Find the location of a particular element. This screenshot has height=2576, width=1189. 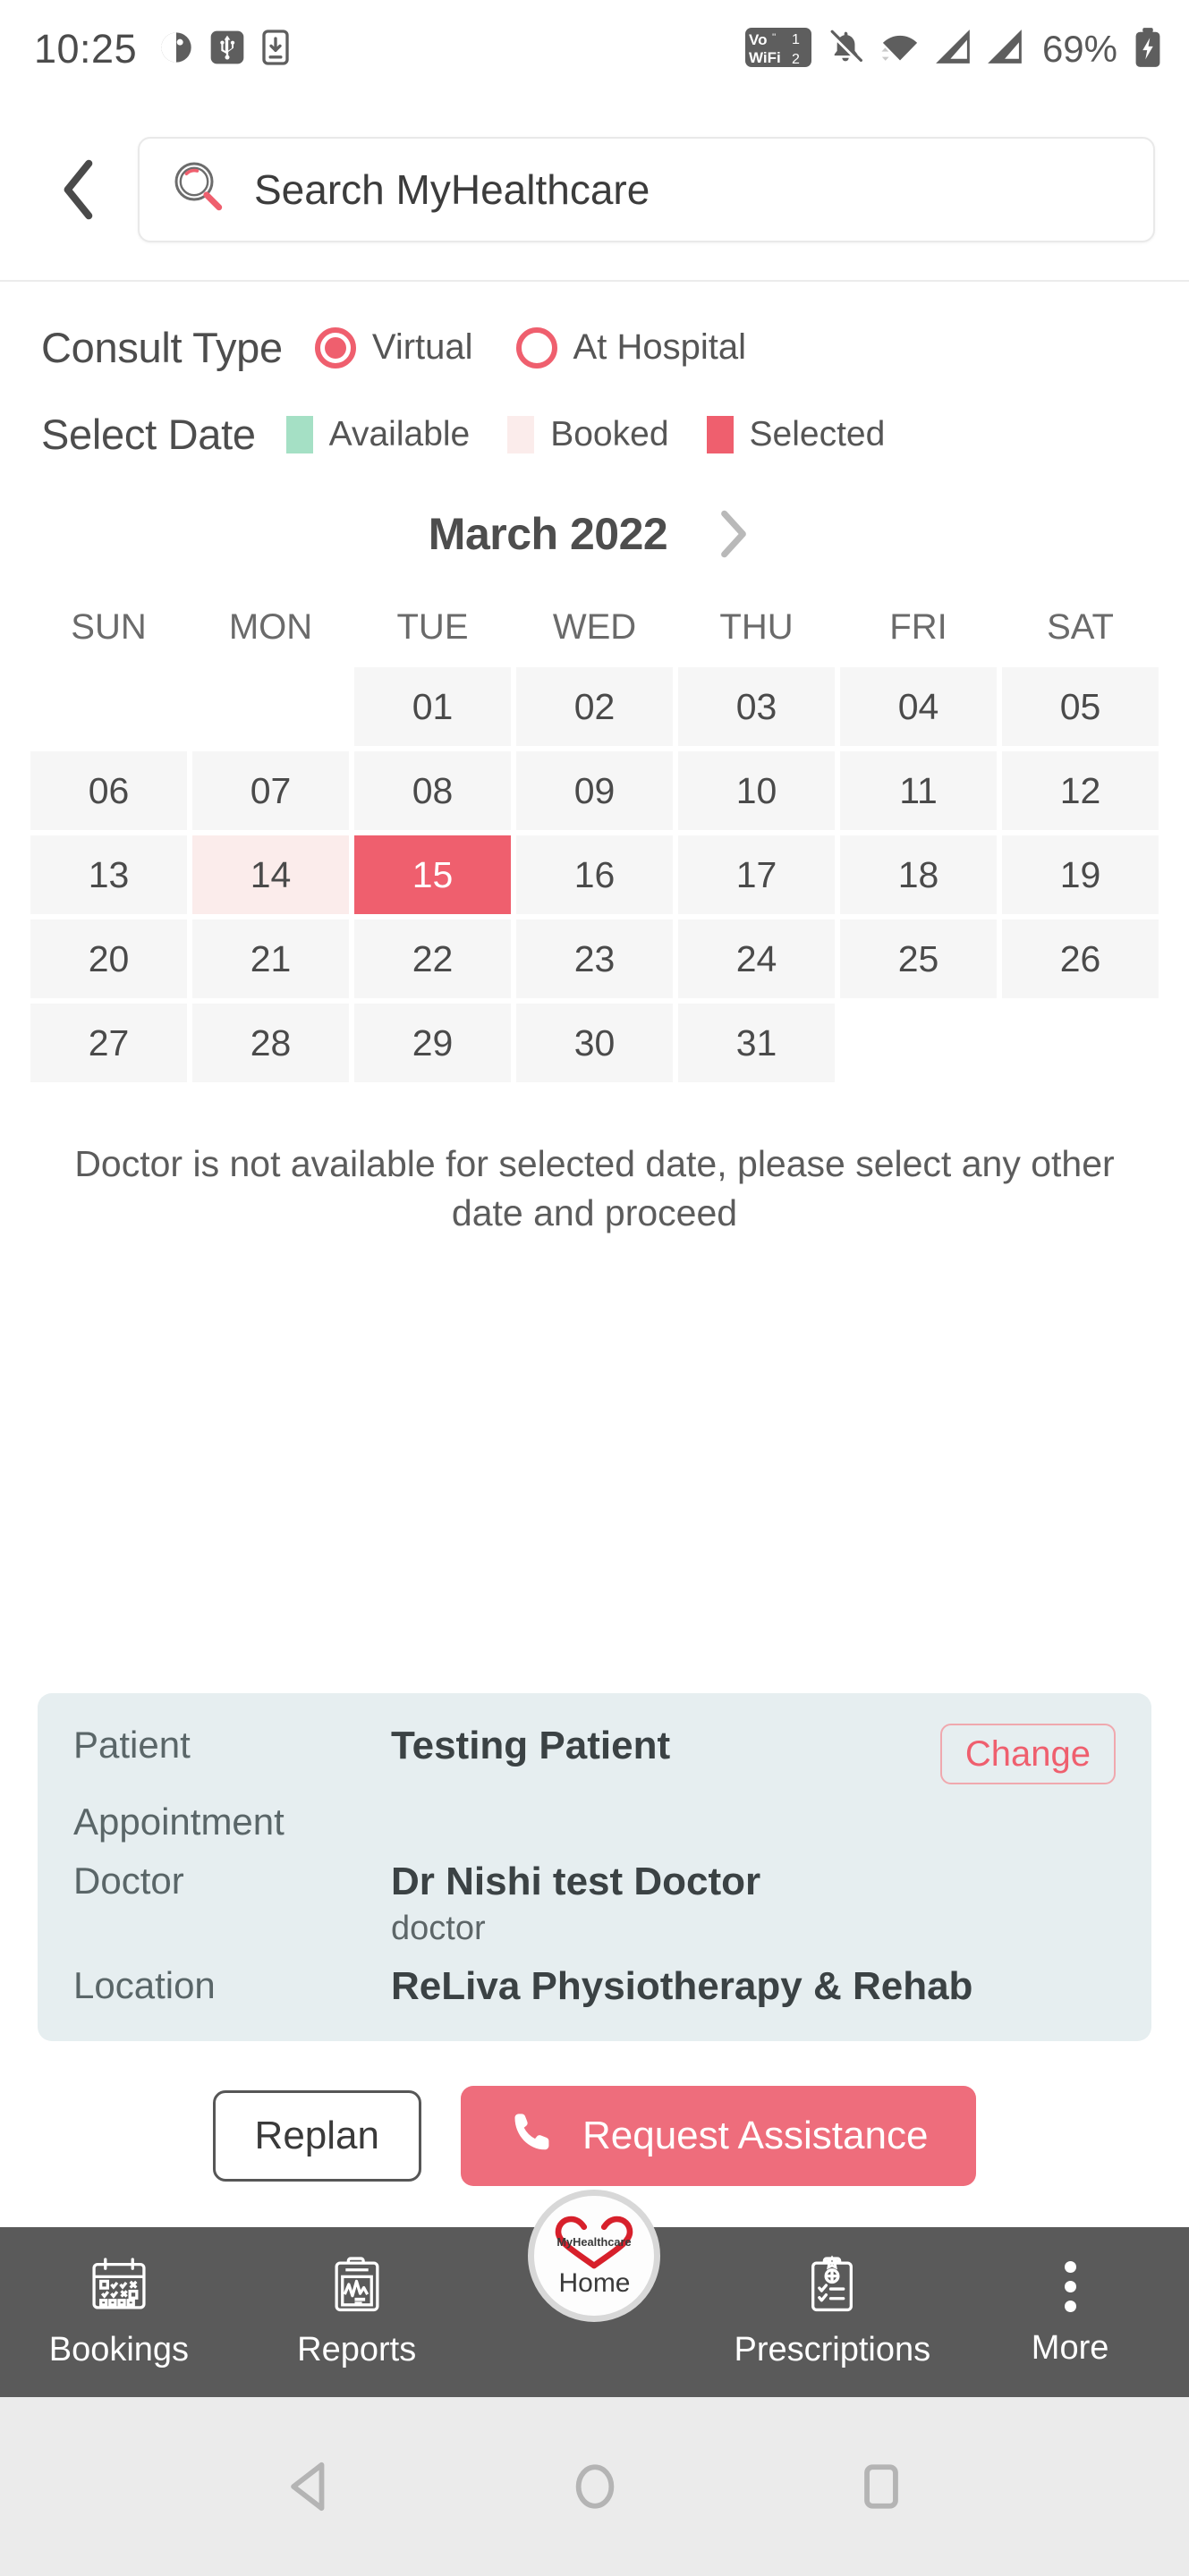

tab-label-more: More is located at coordinates (1070, 2347).